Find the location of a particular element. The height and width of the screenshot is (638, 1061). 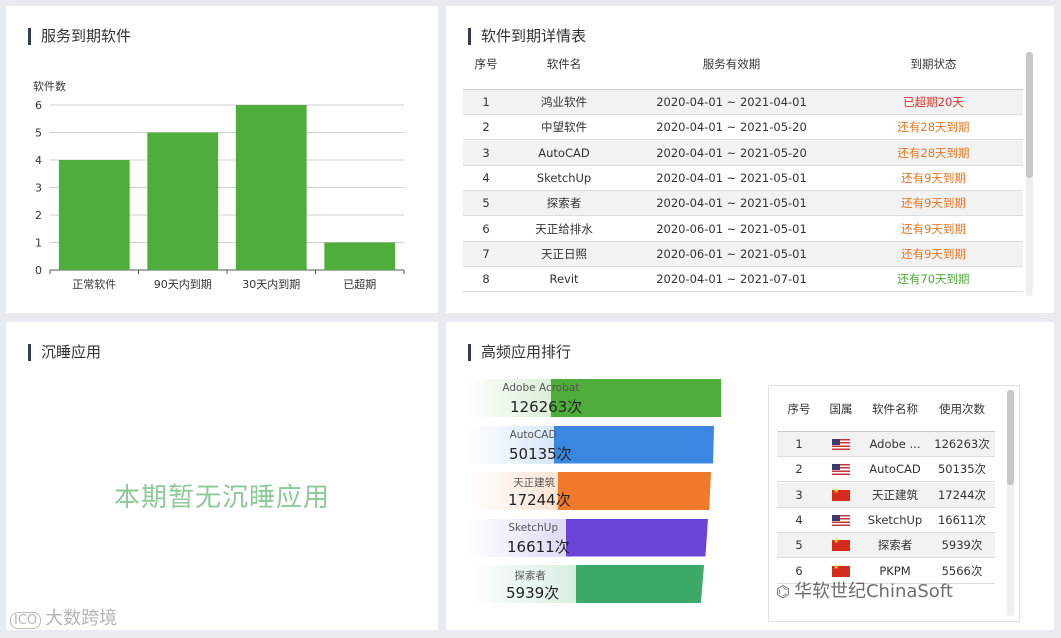

table-row: 4 SketchUp 16611次 is located at coordinates (886, 520).